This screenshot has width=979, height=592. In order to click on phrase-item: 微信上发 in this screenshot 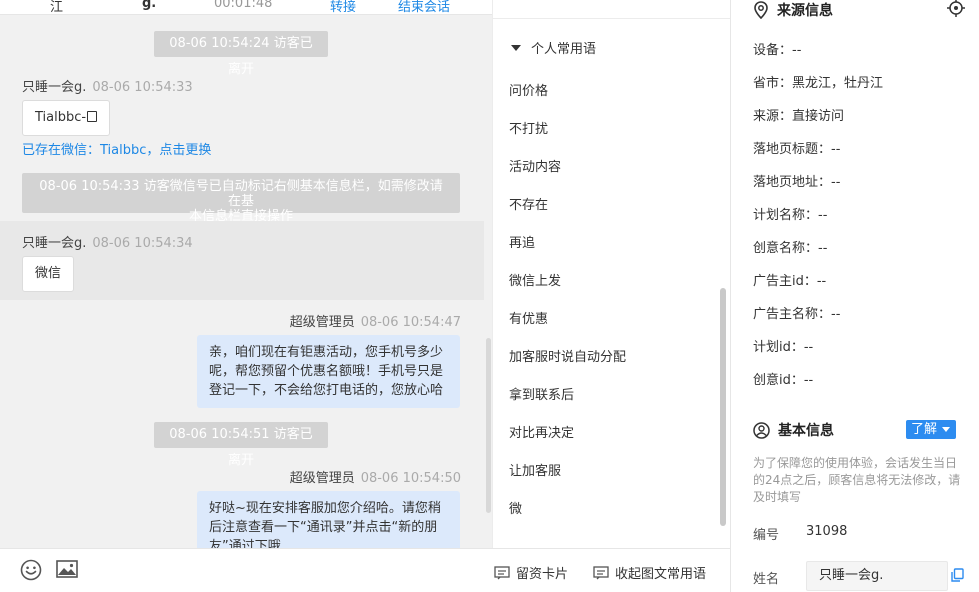, I will do `click(535, 279)`.